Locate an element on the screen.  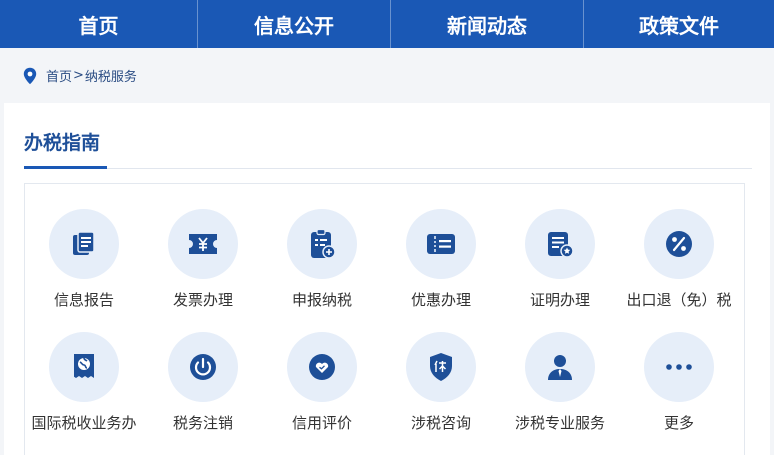
service-tax-consulting: 涉税咨询 is located at coordinates (441, 391).